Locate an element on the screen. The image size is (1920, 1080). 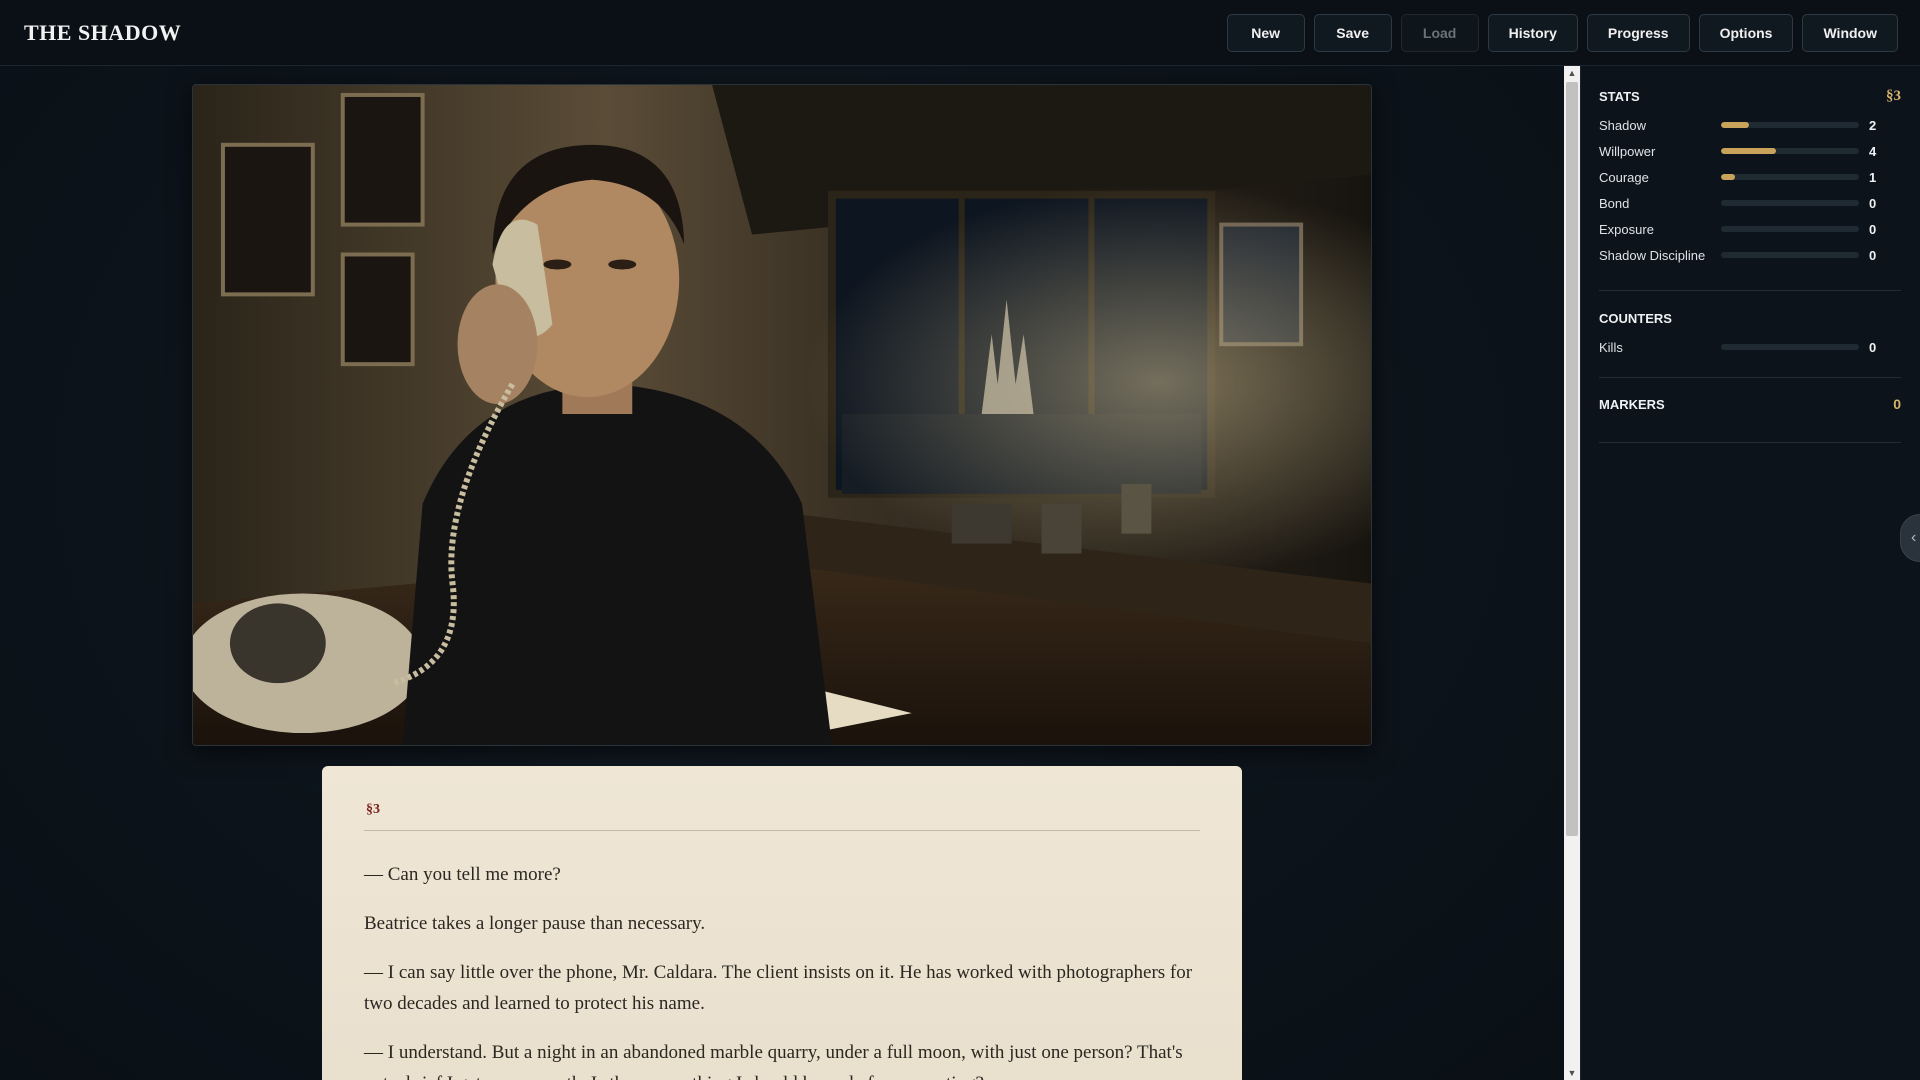
stats-title: STATS is located at coordinates (1619, 96).